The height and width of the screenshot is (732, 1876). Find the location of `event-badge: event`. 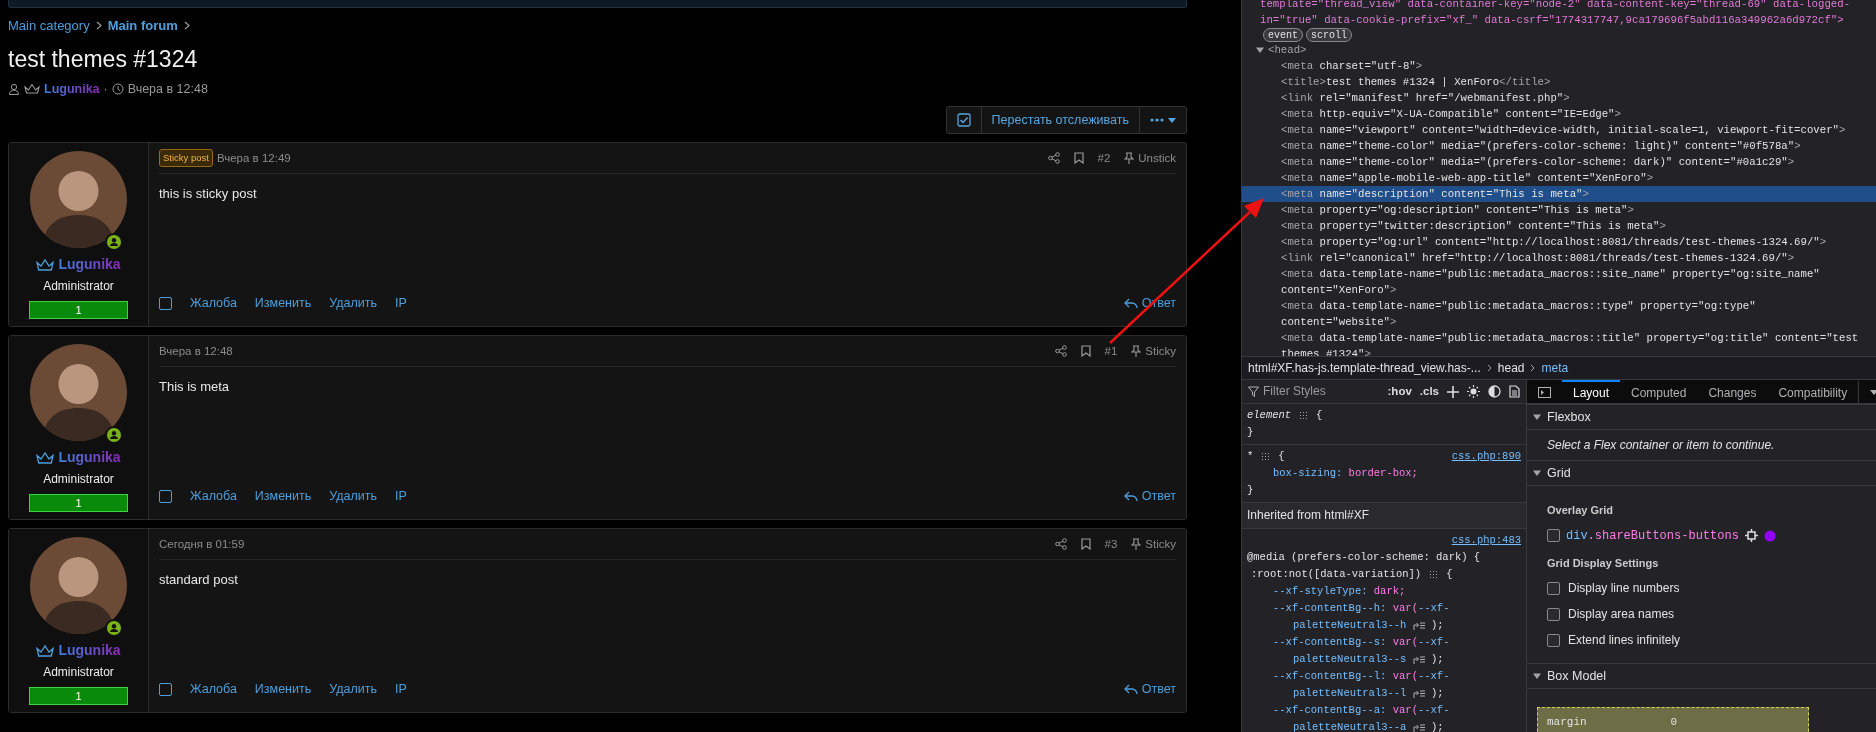

event-badge: event is located at coordinates (1283, 35).